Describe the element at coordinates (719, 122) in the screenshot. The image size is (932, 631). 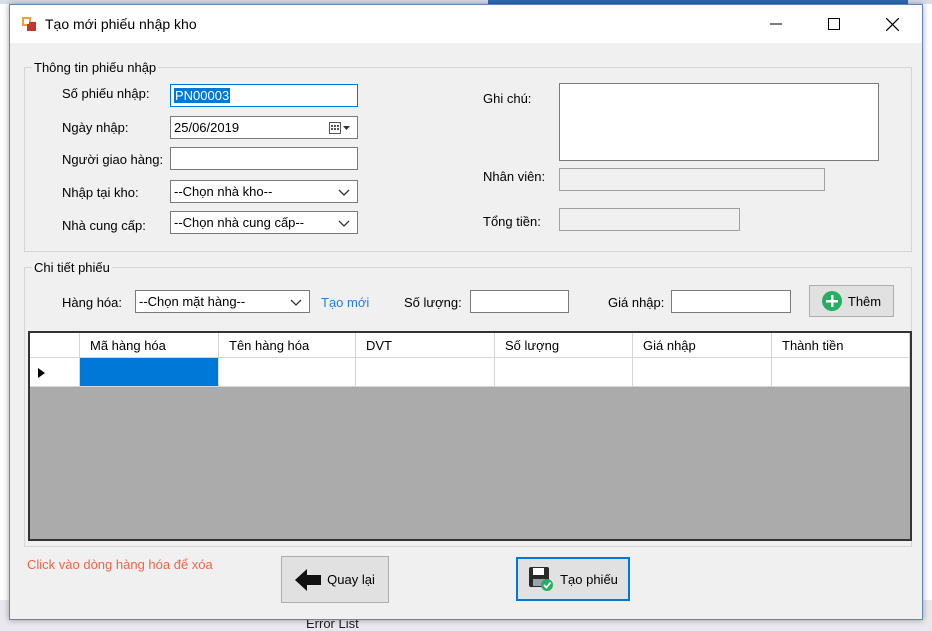
I see `ghi-chu-textarea` at that location.